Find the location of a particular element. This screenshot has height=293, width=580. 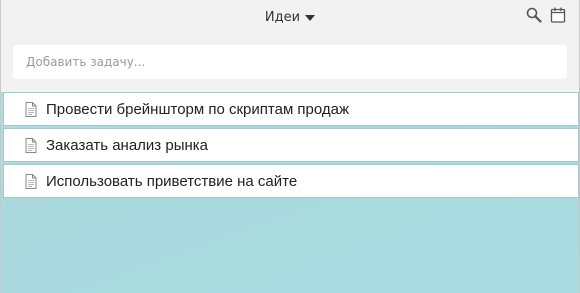

task-item: Заказать анализ рынка is located at coordinates (291, 145).